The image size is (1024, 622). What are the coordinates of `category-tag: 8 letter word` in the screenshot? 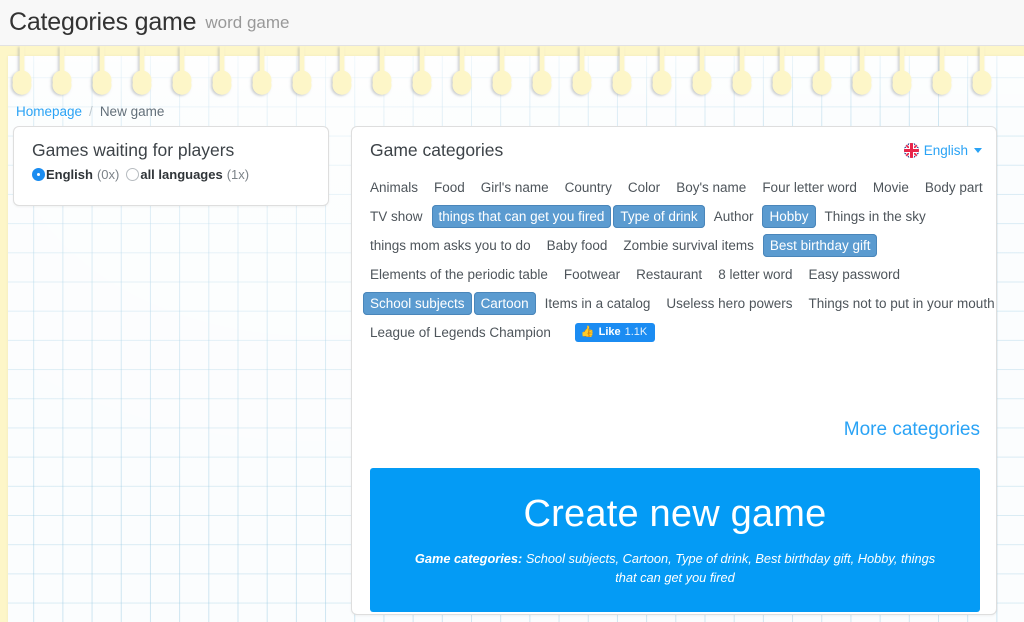 It's located at (755, 274).